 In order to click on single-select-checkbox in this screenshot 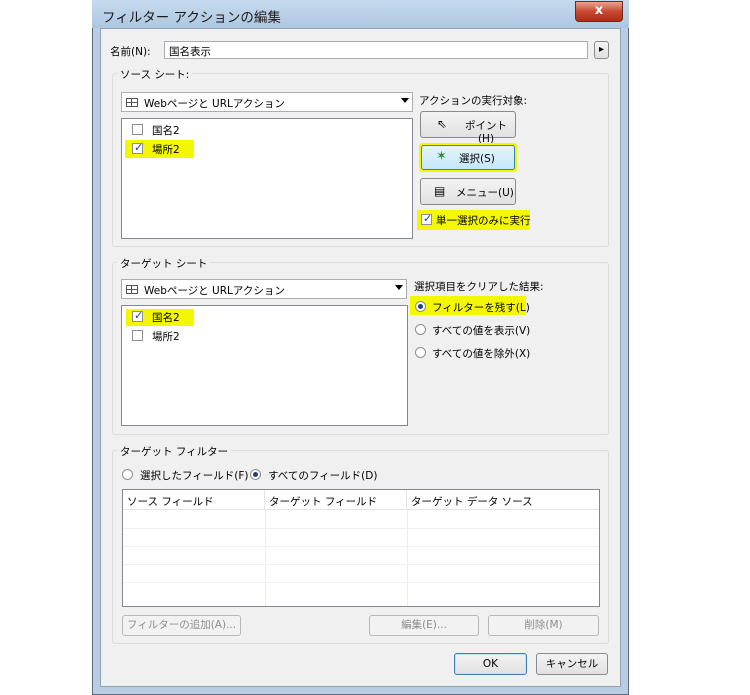, I will do `click(426, 218)`.